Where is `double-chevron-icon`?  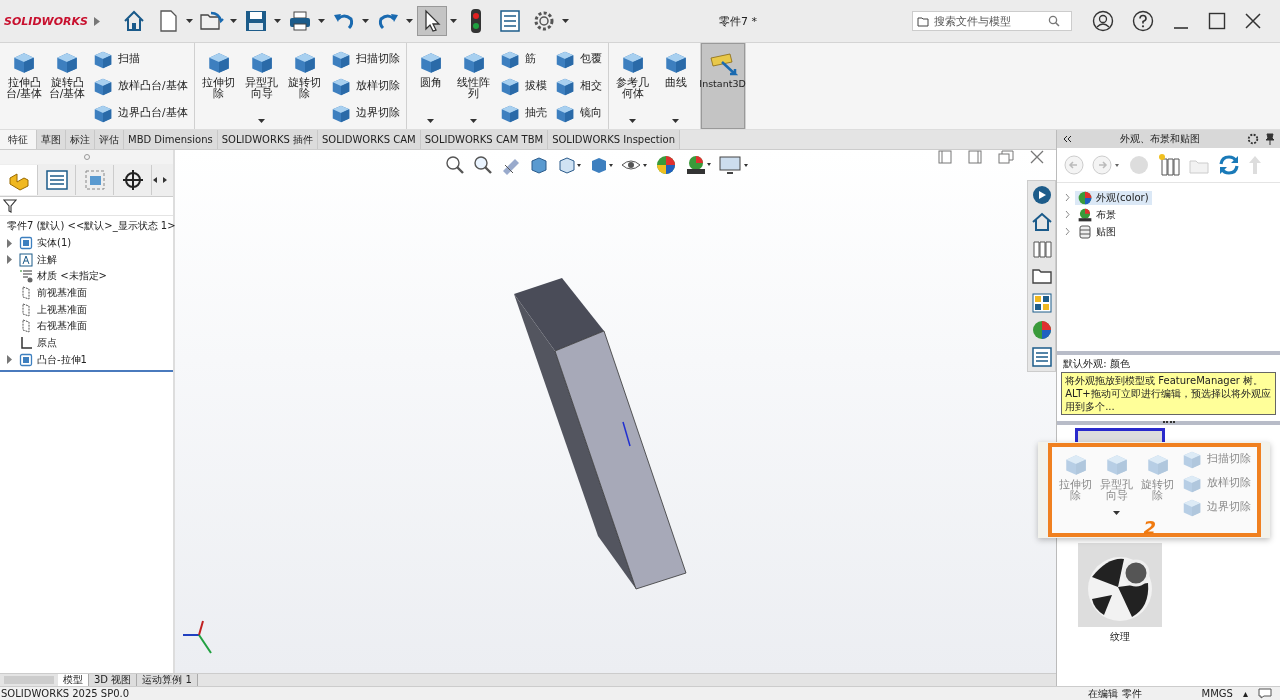 double-chevron-icon is located at coordinates (1067, 139).